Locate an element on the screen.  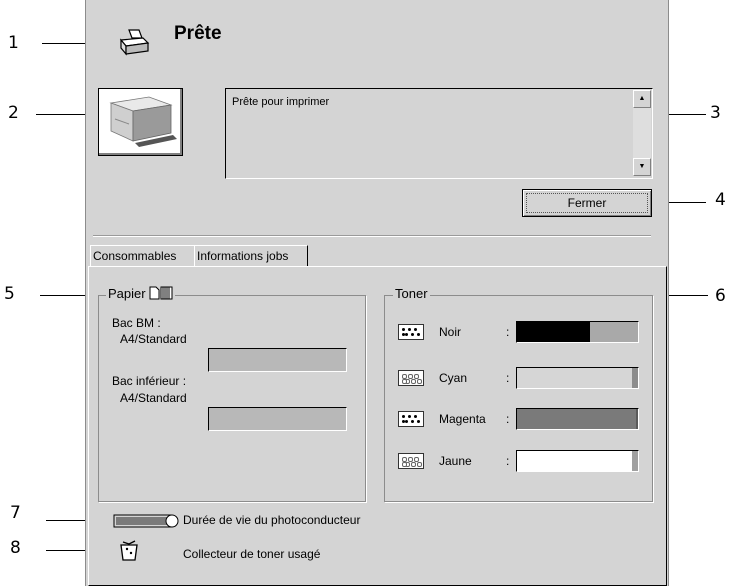
callout-5: 5 is located at coordinates (9, 294).